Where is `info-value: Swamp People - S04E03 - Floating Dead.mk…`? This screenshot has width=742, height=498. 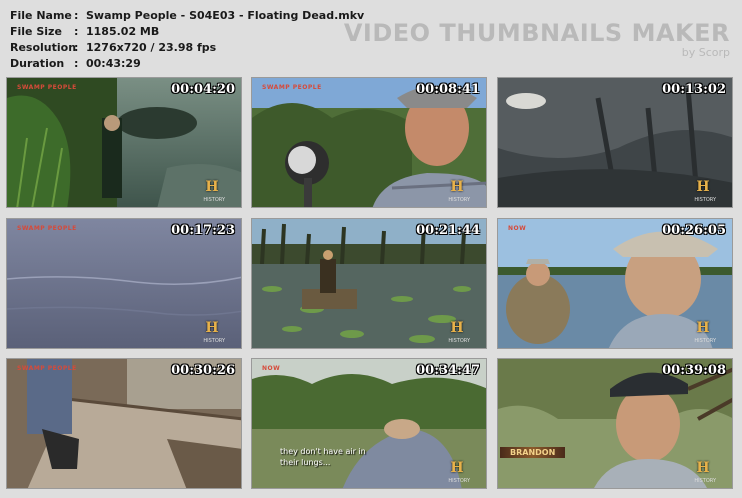 info-value: Swamp People - S04E03 - Floating Dead.mk… is located at coordinates (225, 15).